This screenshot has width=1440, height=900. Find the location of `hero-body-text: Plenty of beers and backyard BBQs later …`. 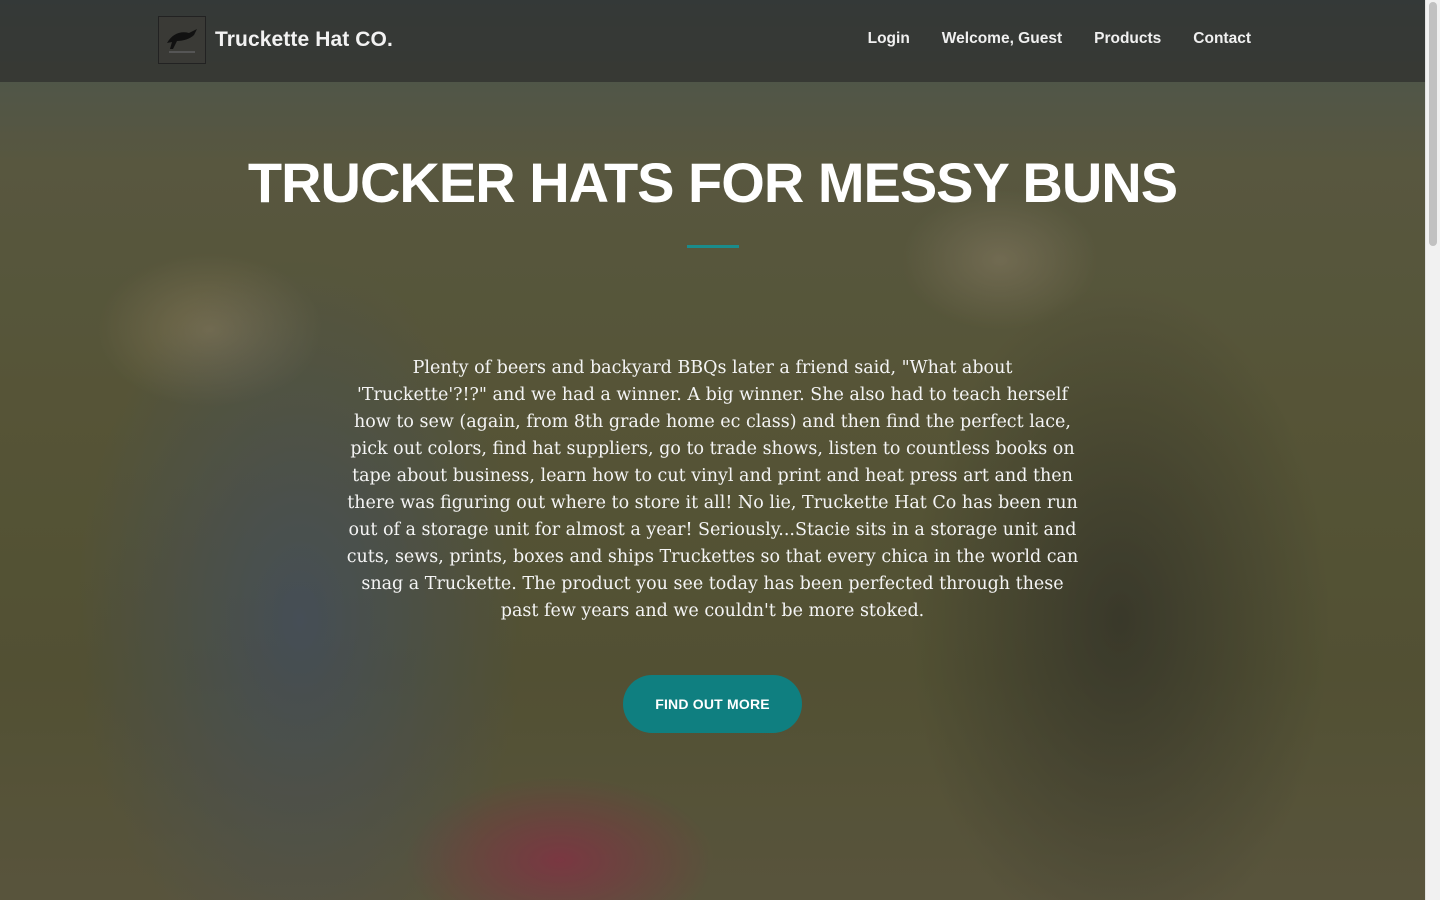

hero-body-text: Plenty of beers and backyard BBQs later … is located at coordinates (712, 489).